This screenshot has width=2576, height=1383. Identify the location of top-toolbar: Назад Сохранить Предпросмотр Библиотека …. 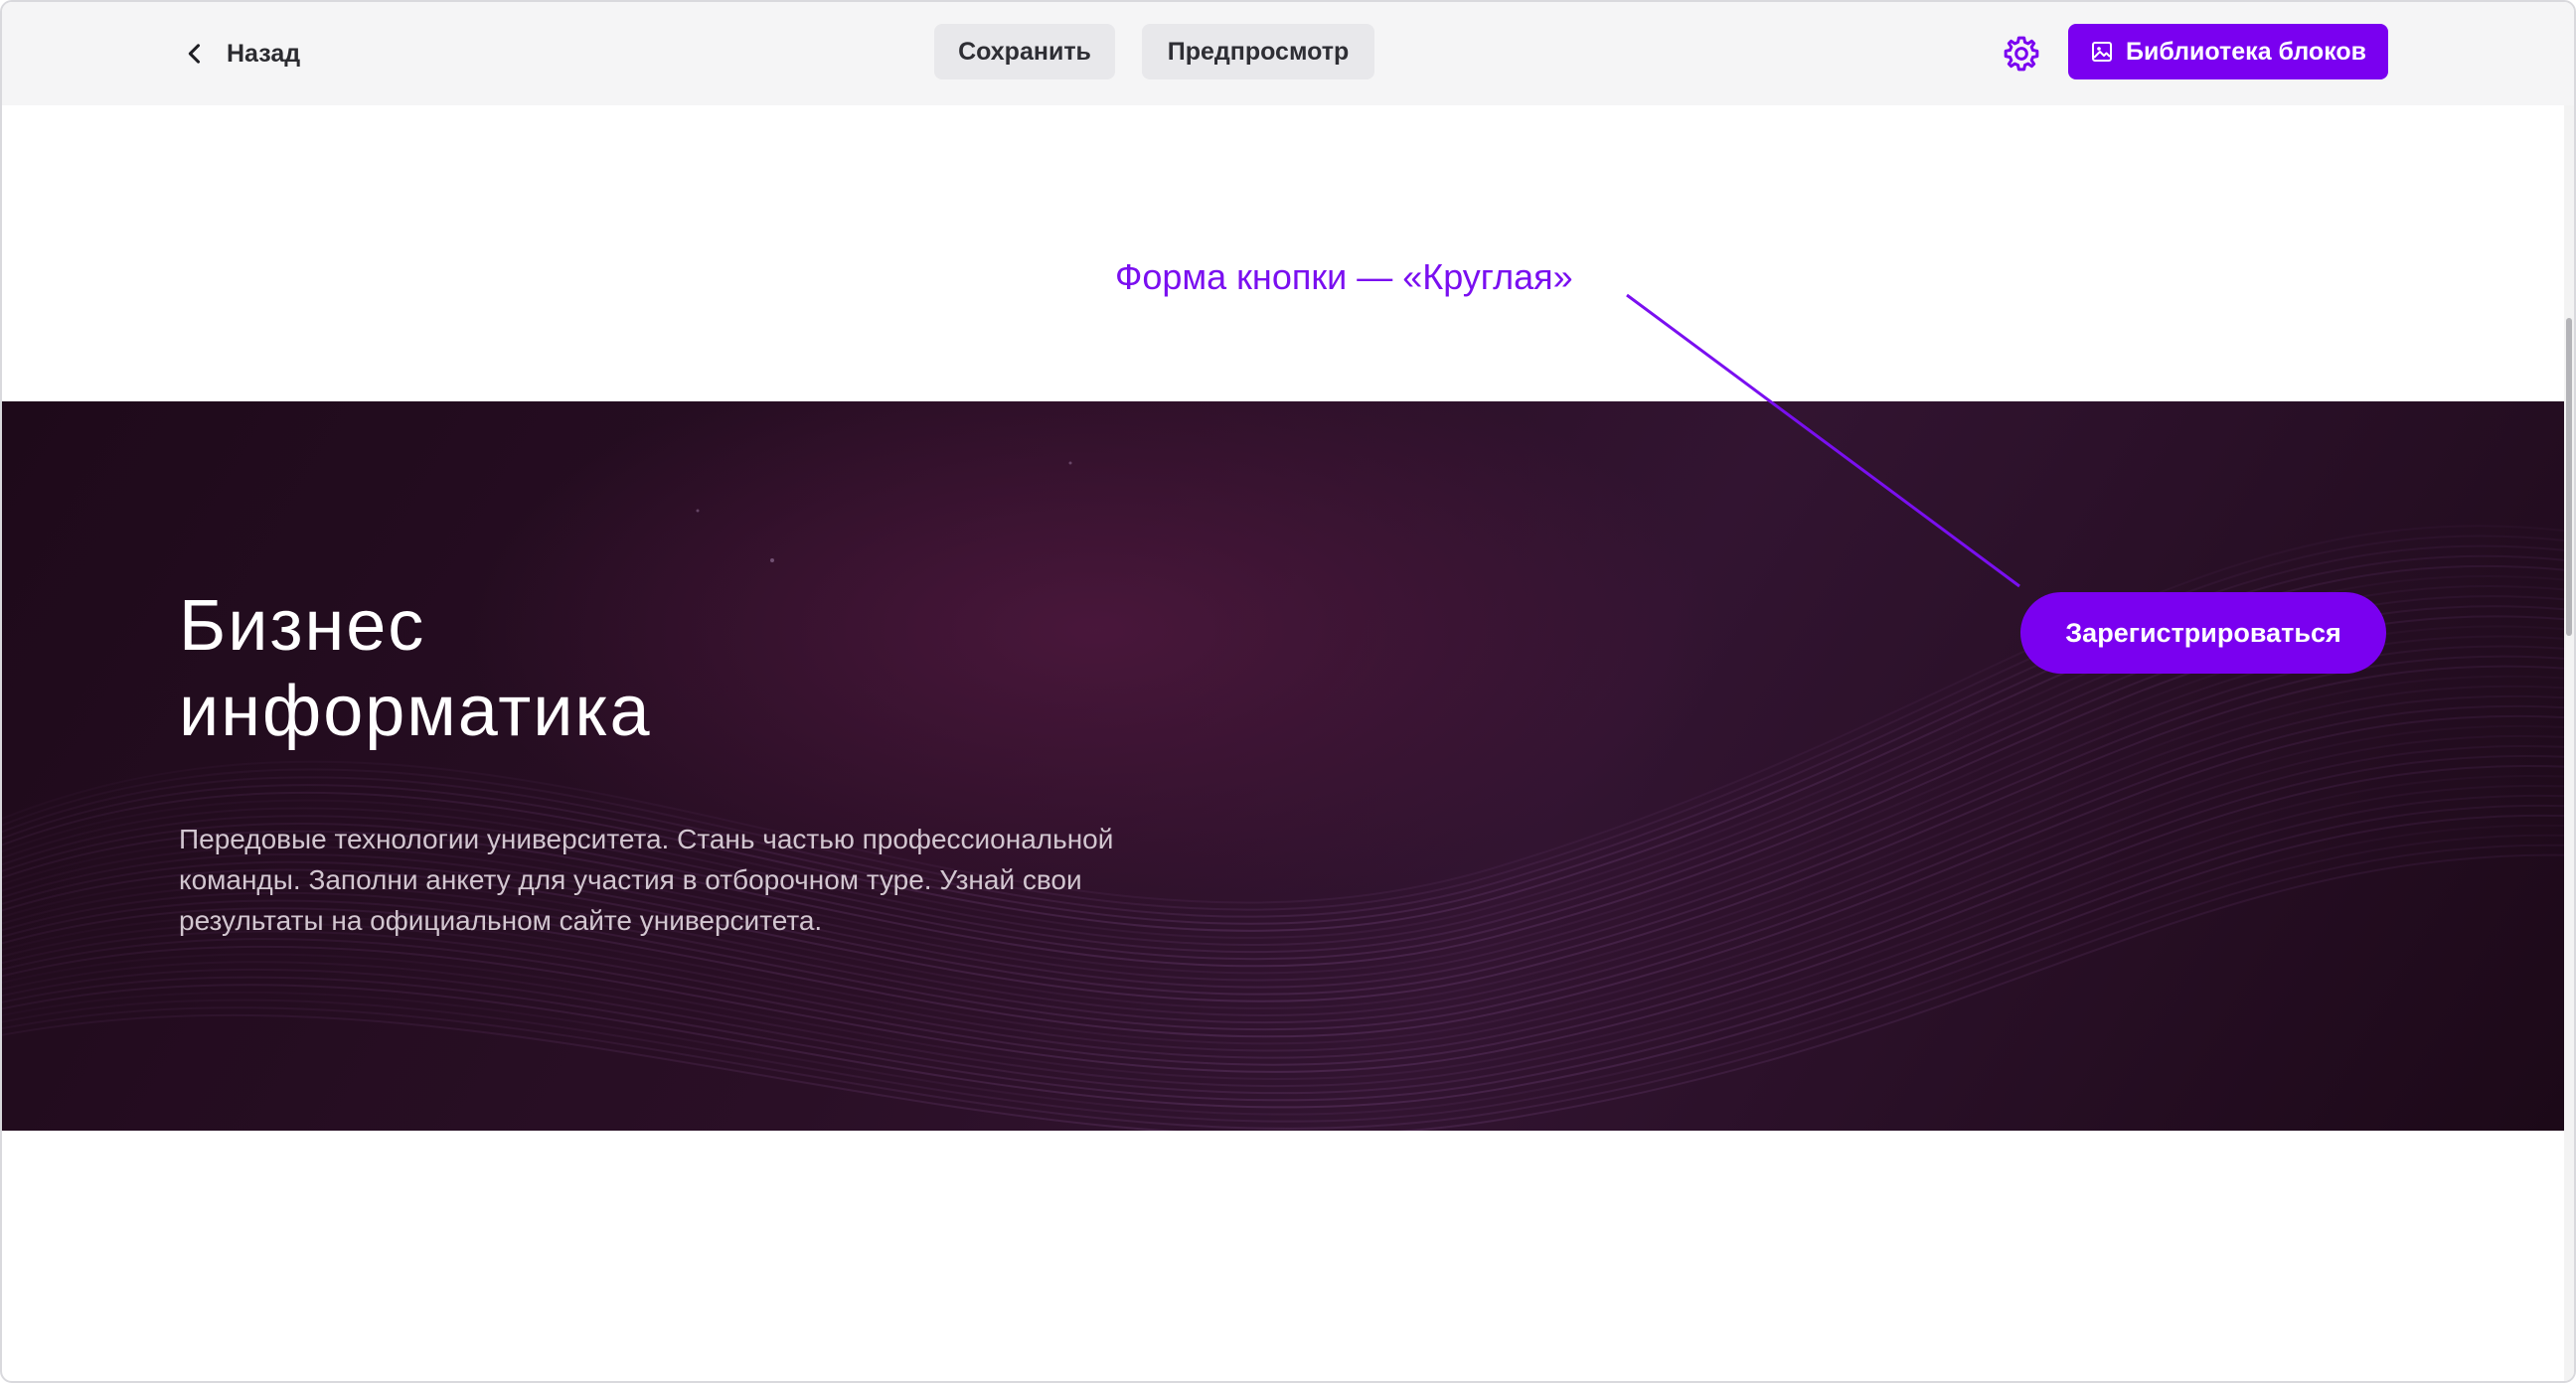
(1288, 53).